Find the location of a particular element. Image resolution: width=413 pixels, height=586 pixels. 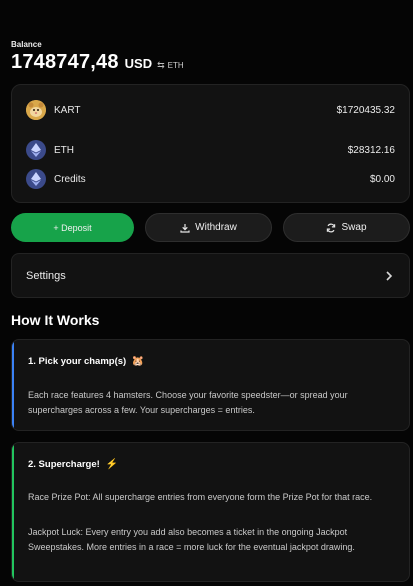

asset-name: KART is located at coordinates (67, 110).